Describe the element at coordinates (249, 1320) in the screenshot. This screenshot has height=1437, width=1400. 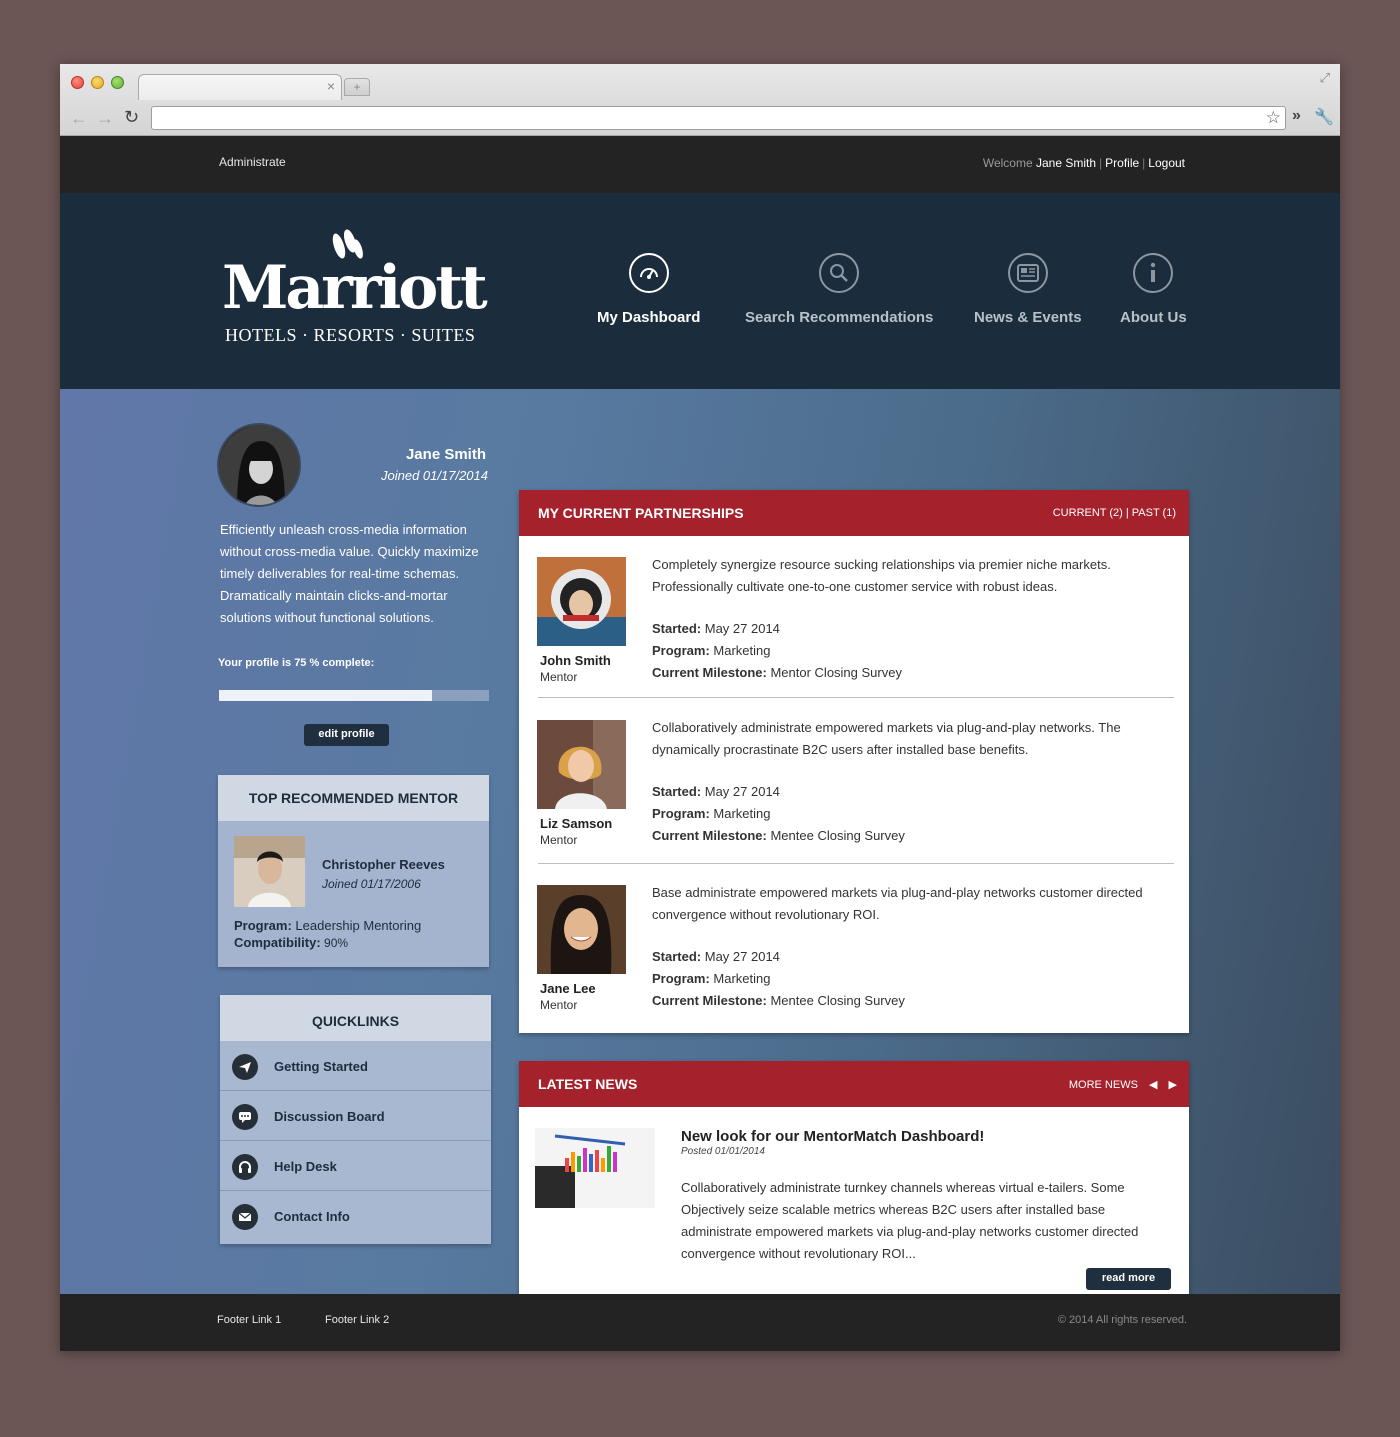
I see `footer-link-1: Footer Link 1` at that location.